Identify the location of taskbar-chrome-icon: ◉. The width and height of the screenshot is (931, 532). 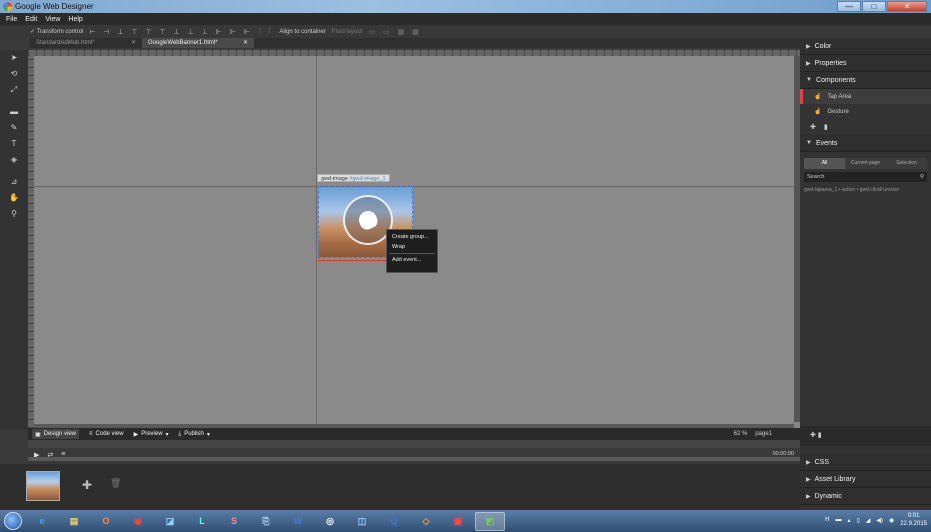
(138, 521).